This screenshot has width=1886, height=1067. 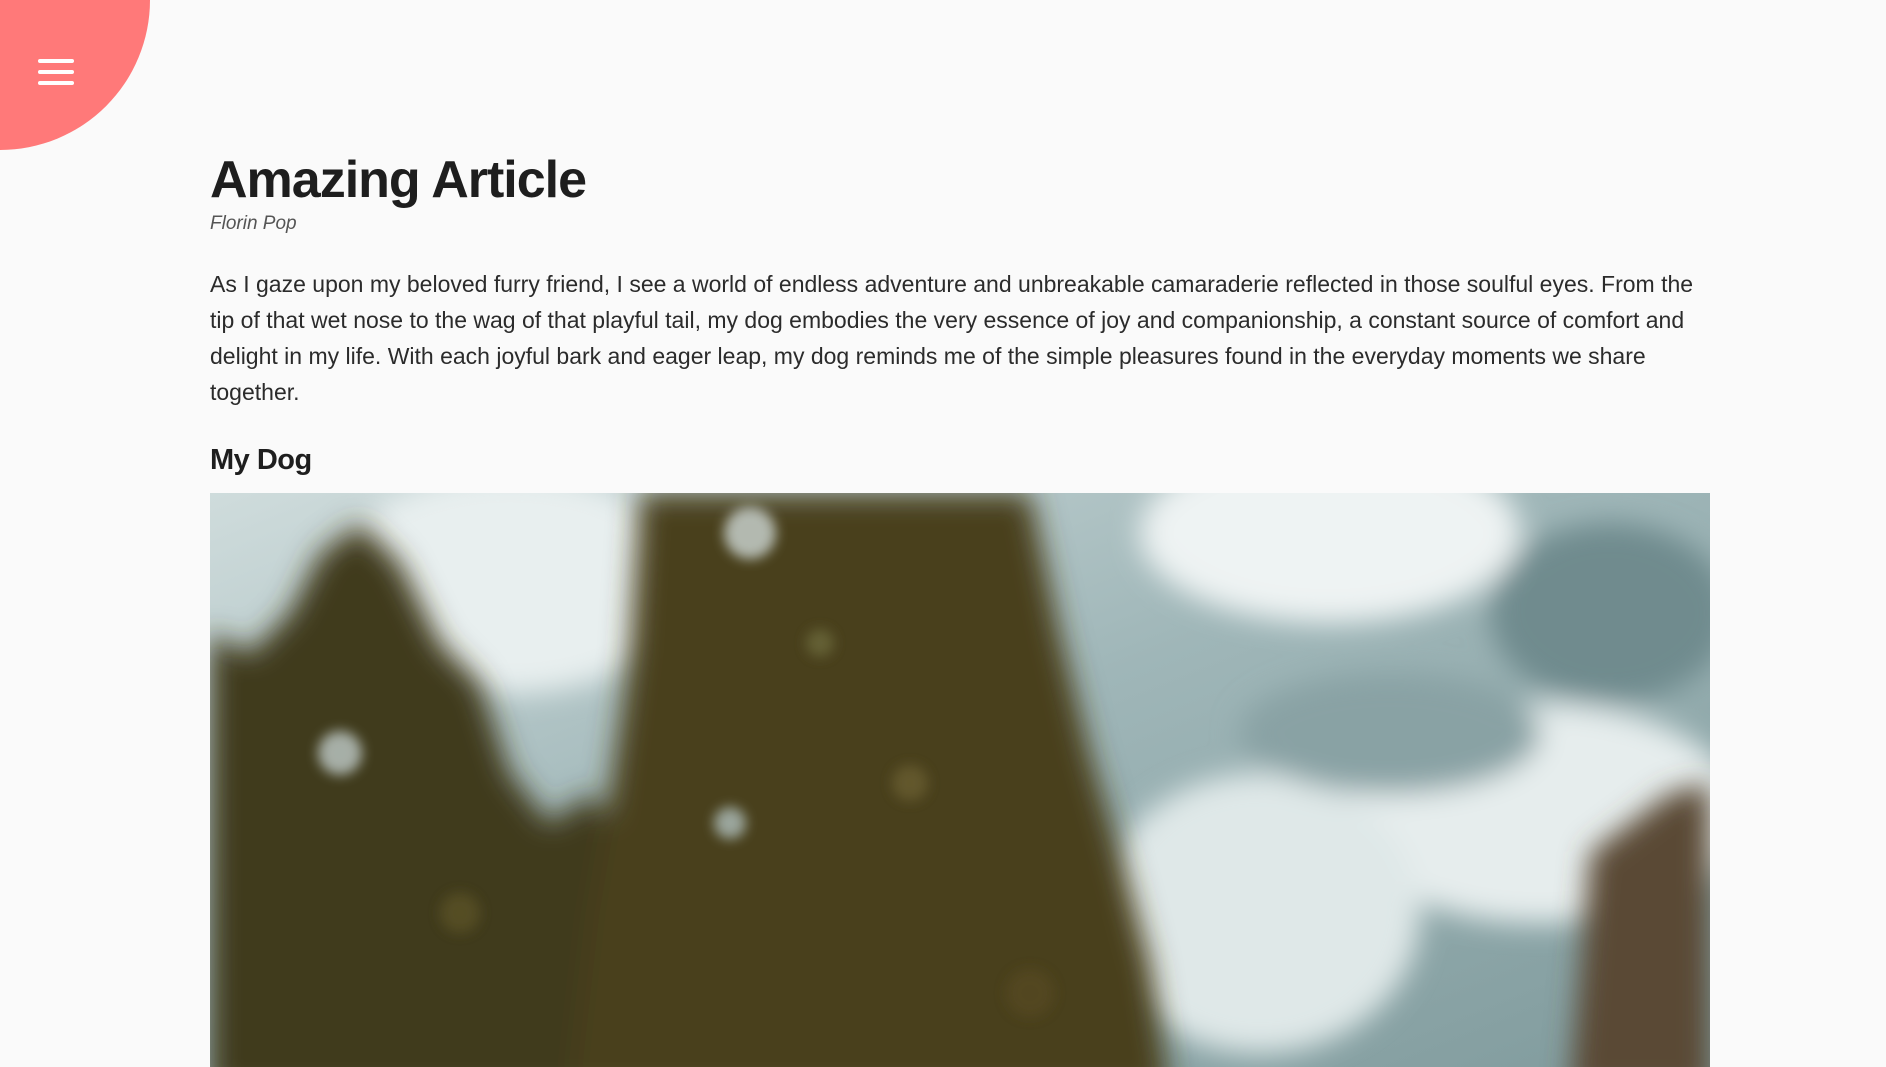 What do you see at coordinates (261, 460) in the screenshot?
I see `article-subheading: My Dog` at bounding box center [261, 460].